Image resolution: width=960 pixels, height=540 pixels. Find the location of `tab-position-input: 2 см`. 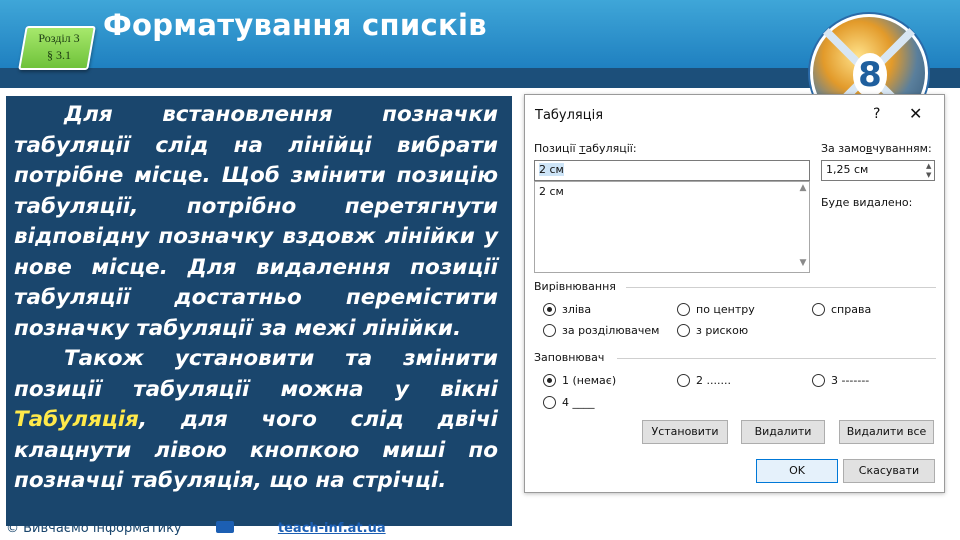

tab-position-input: 2 см is located at coordinates (672, 170).